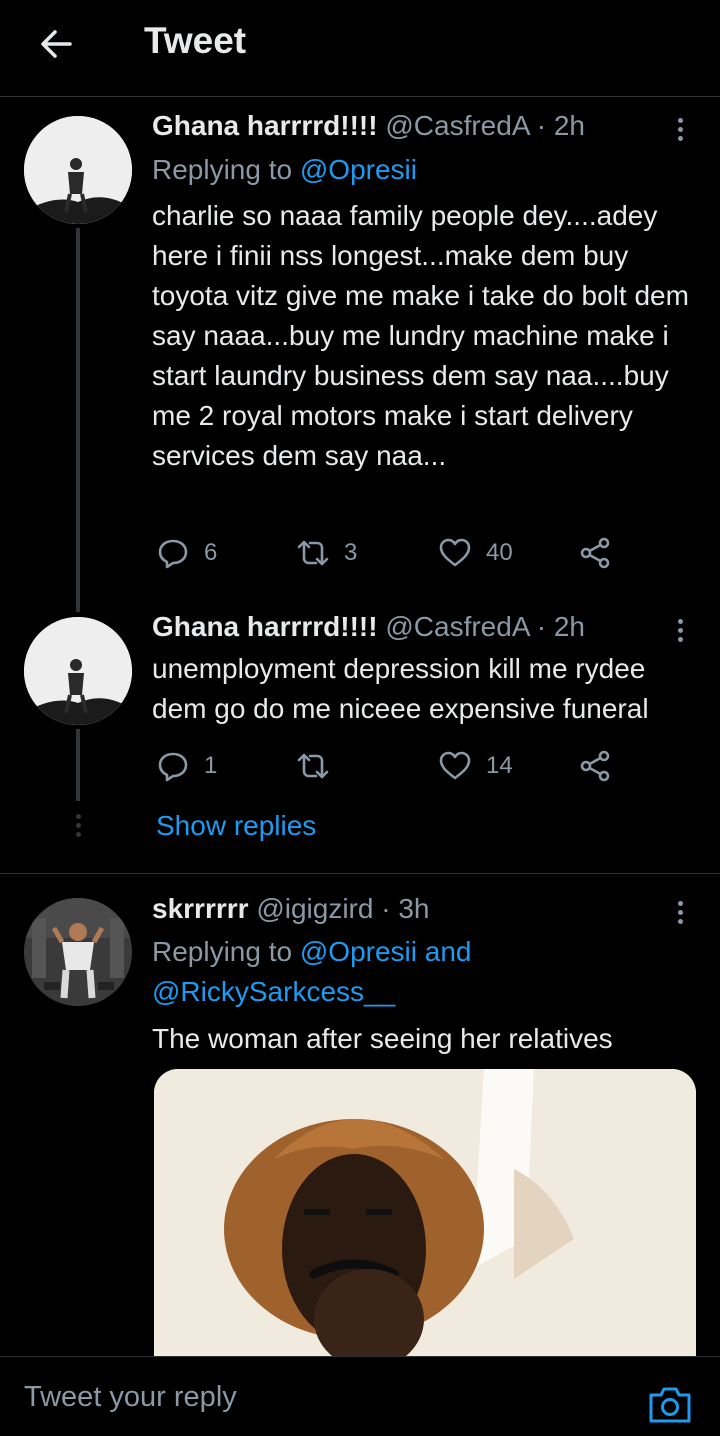 Image resolution: width=720 pixels, height=1436 pixels. I want to click on tweet-meta: skrrrrrr @igigzird · 3h, so click(291, 909).